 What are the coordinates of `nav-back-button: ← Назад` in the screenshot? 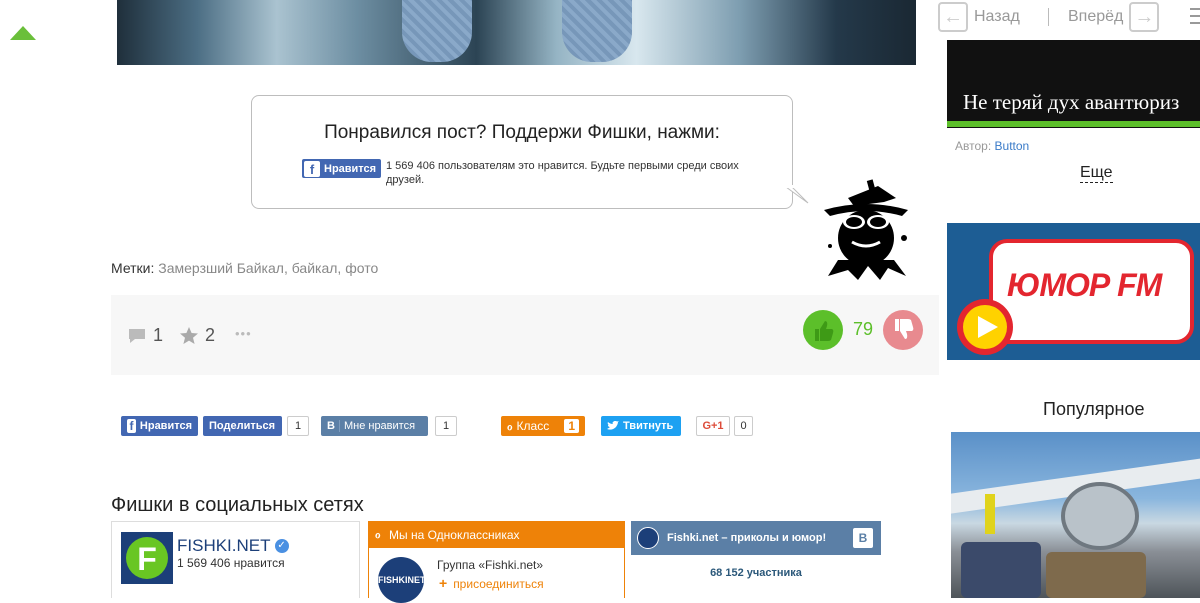 It's located at (979, 17).